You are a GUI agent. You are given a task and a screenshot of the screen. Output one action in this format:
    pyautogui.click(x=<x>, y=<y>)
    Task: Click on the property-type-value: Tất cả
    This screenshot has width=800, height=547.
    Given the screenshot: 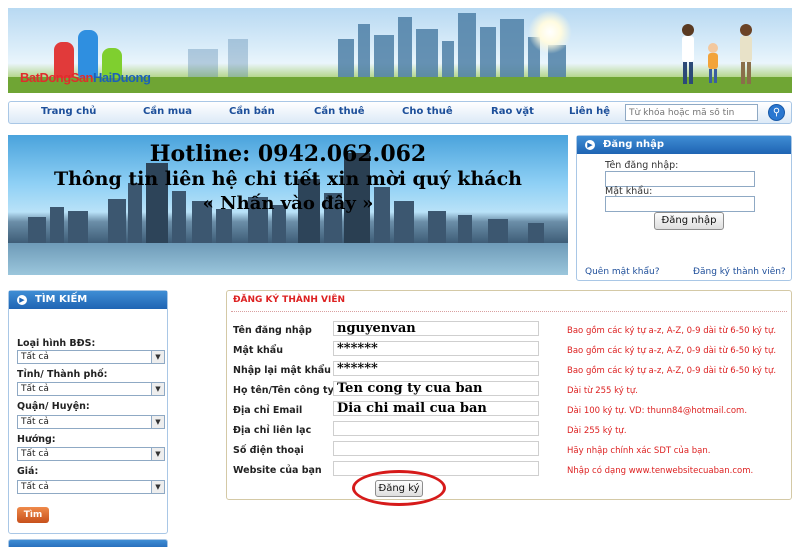 What is the action you would take?
    pyautogui.click(x=35, y=357)
    